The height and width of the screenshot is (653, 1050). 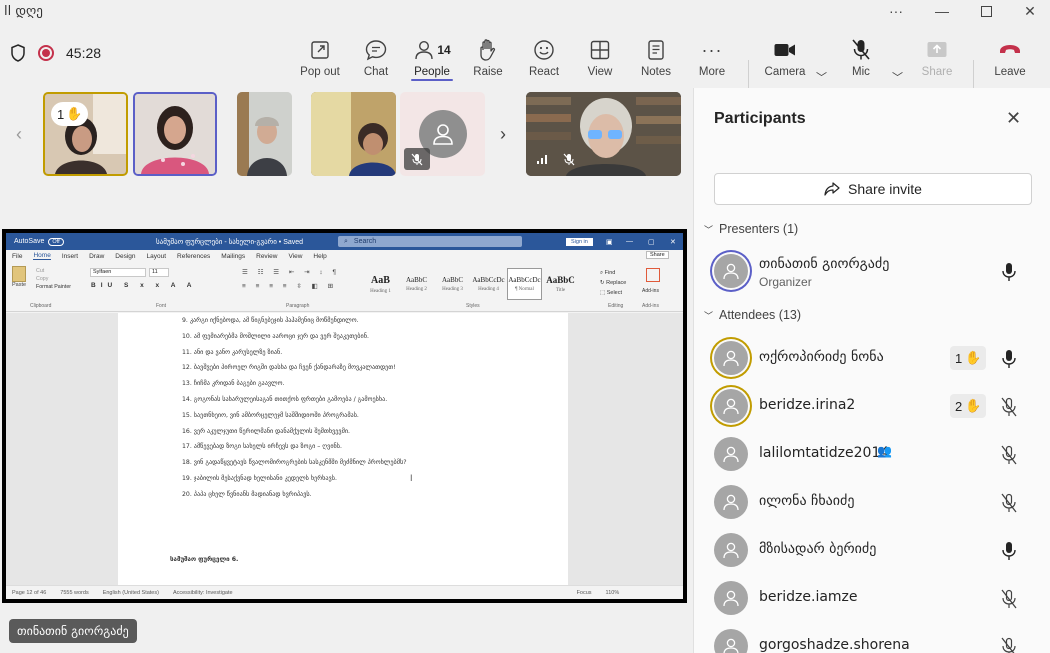 What do you see at coordinates (70, 256) in the screenshot?
I see `word-menu-2: Insert` at bounding box center [70, 256].